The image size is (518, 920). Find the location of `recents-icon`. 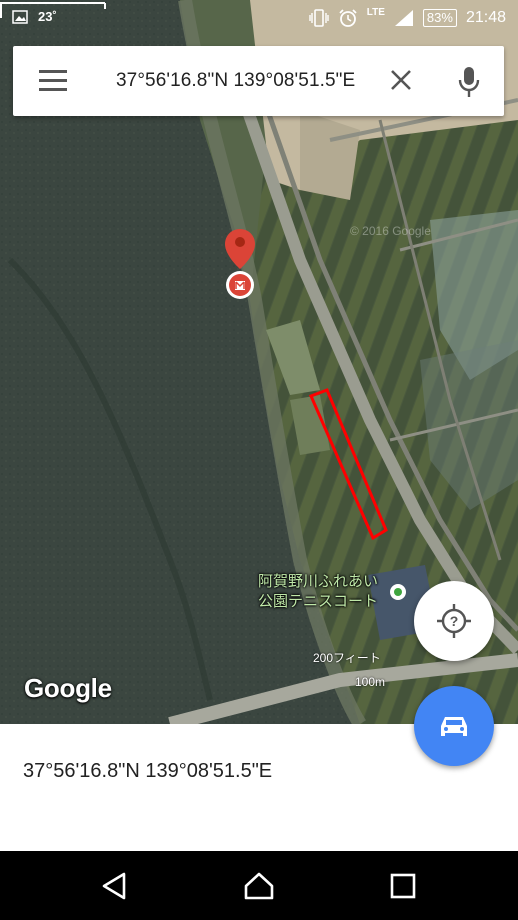

recents-icon is located at coordinates (403, 886).